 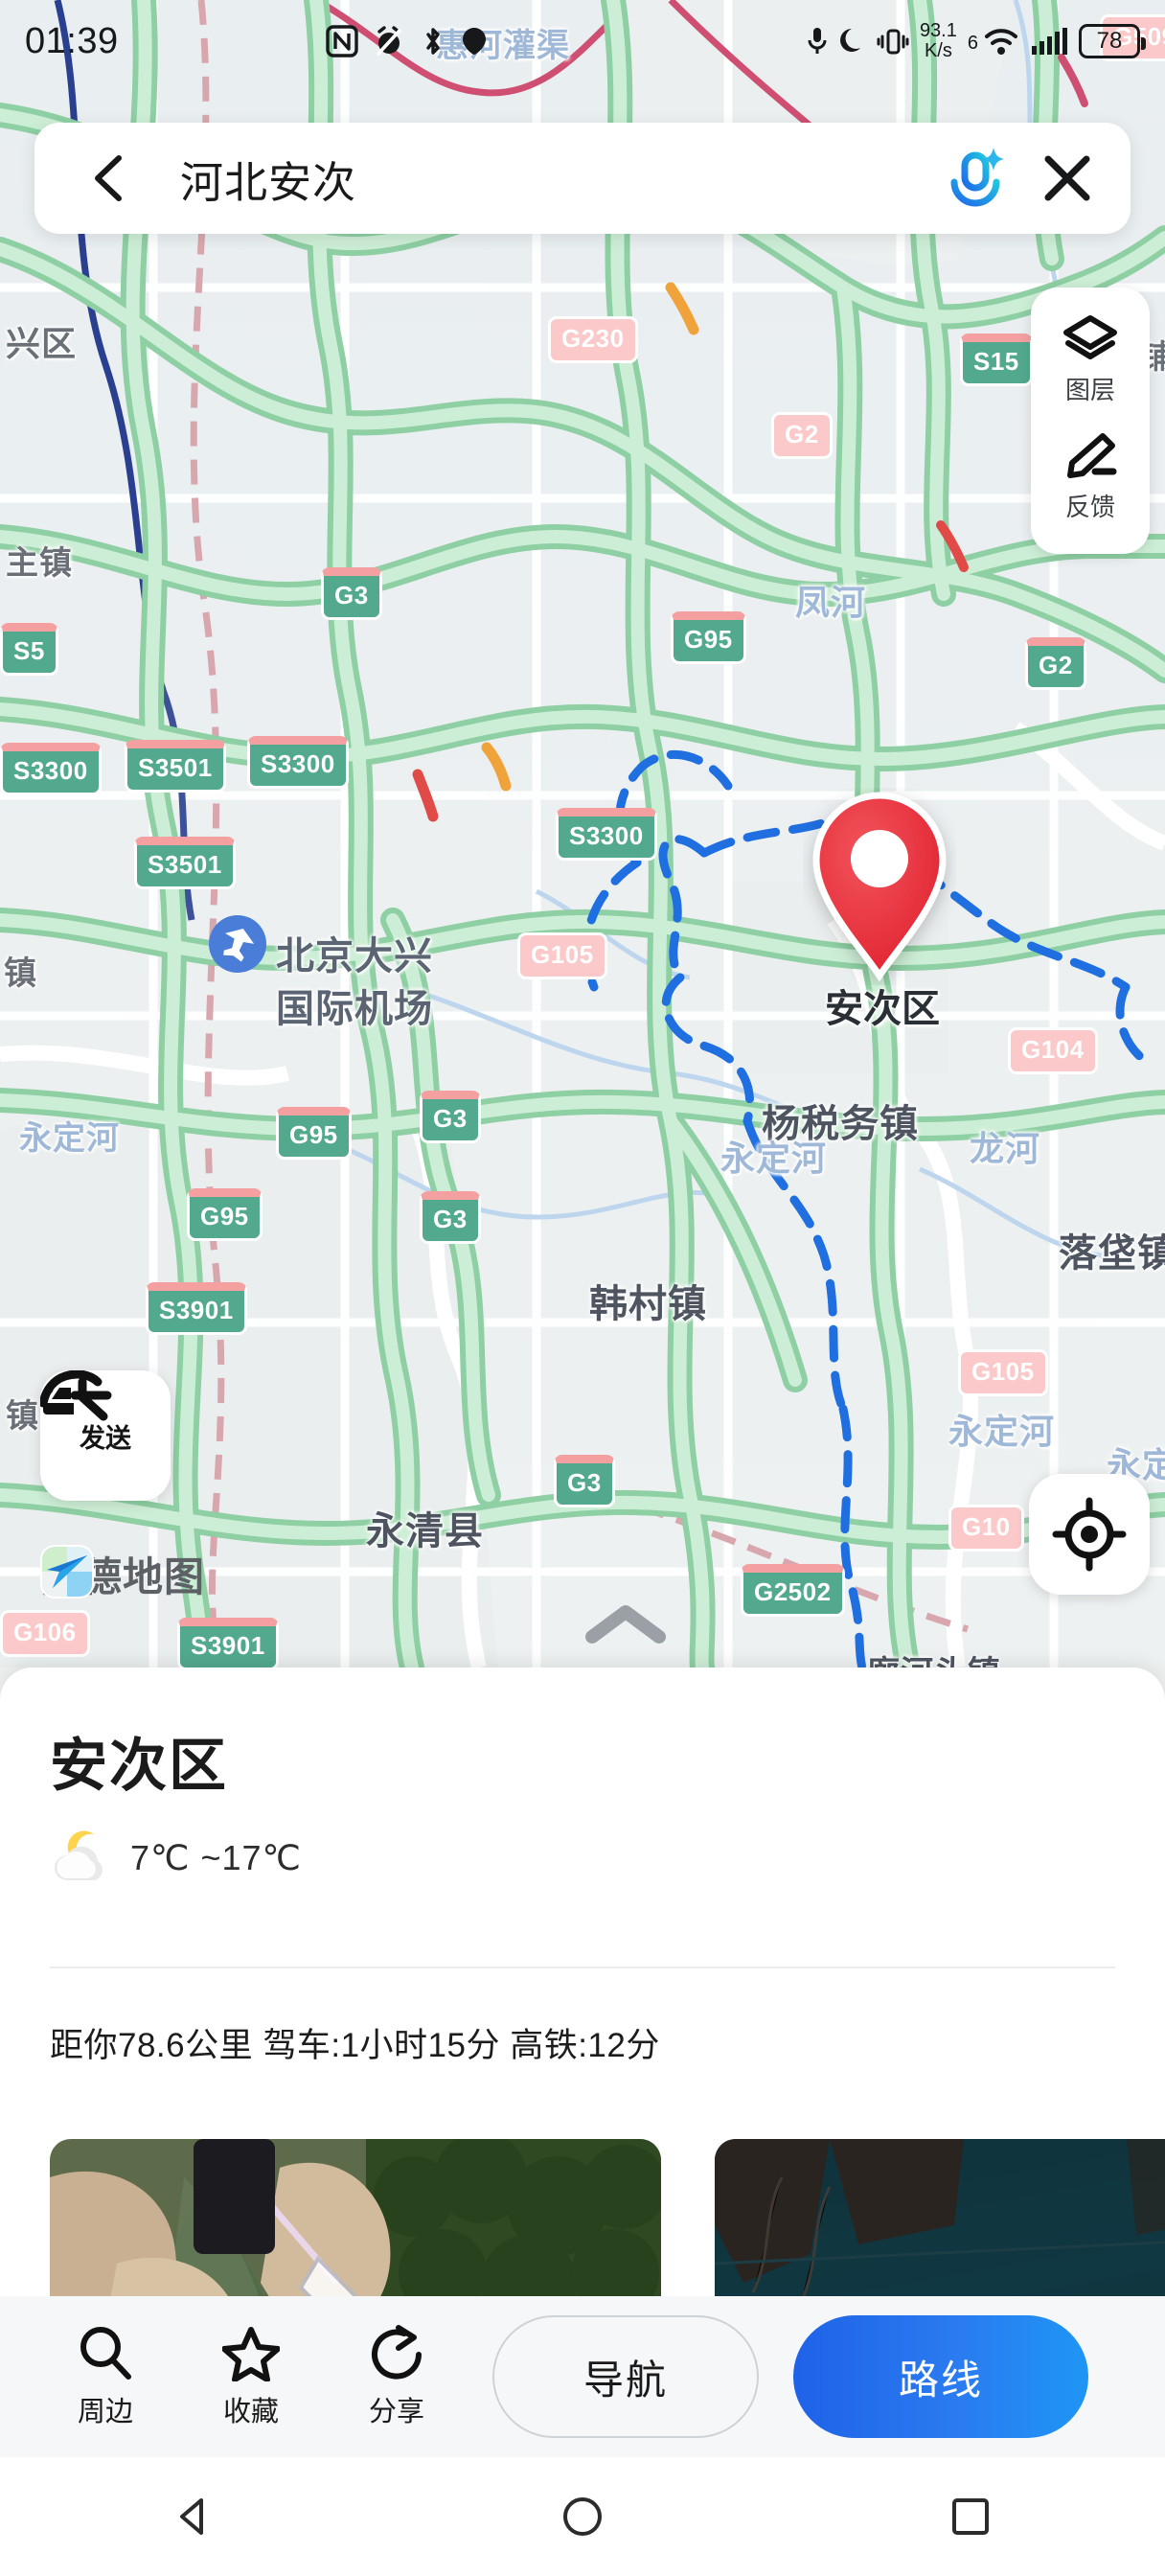 I want to click on marker-label: 安次区, so click(x=882, y=1009).